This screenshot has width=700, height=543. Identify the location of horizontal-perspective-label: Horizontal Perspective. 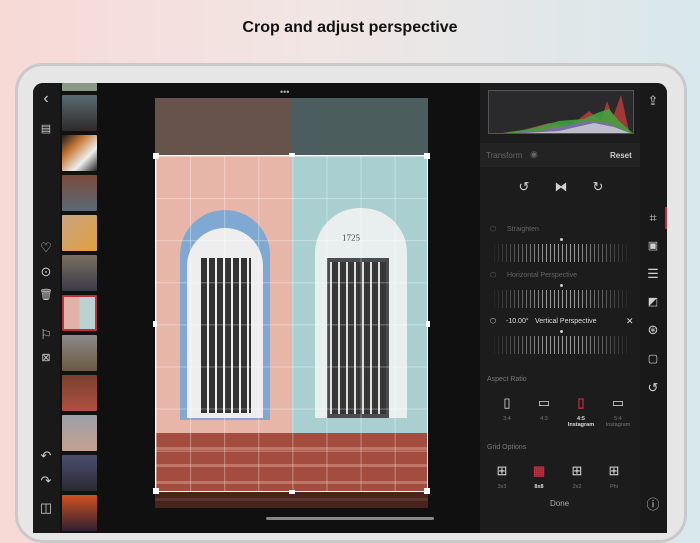
(542, 275).